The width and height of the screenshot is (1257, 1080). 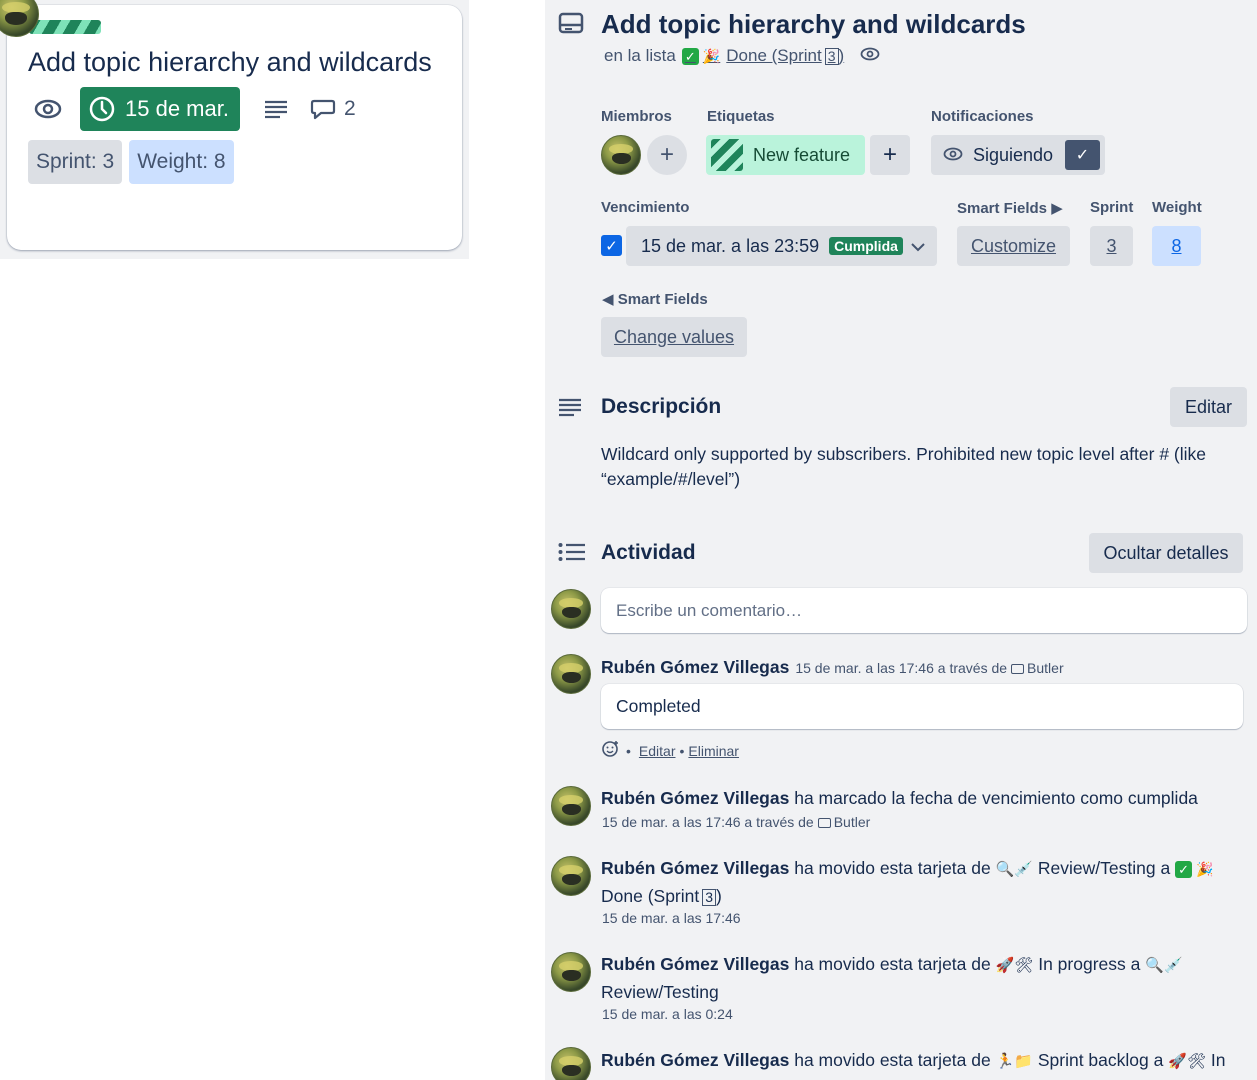 What do you see at coordinates (709, 897) in the screenshot?
I see `activity-to-sprint-number: 3` at bounding box center [709, 897].